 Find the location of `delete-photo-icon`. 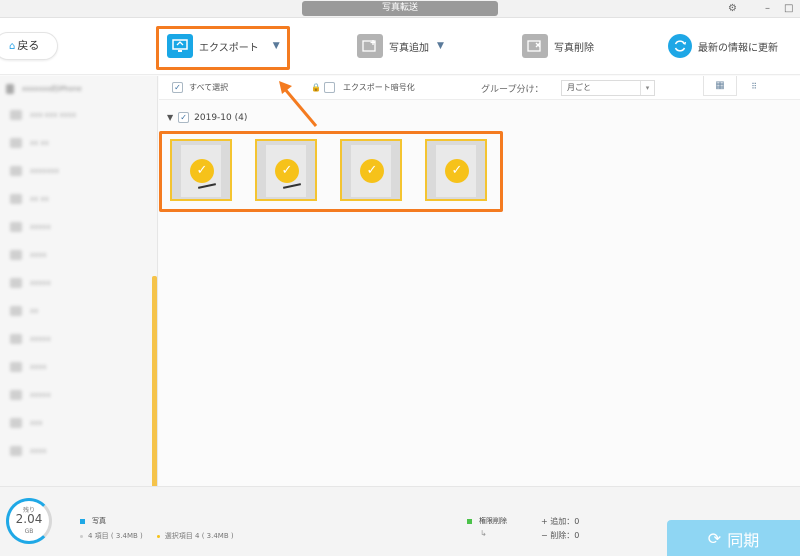

delete-photo-icon is located at coordinates (535, 46).